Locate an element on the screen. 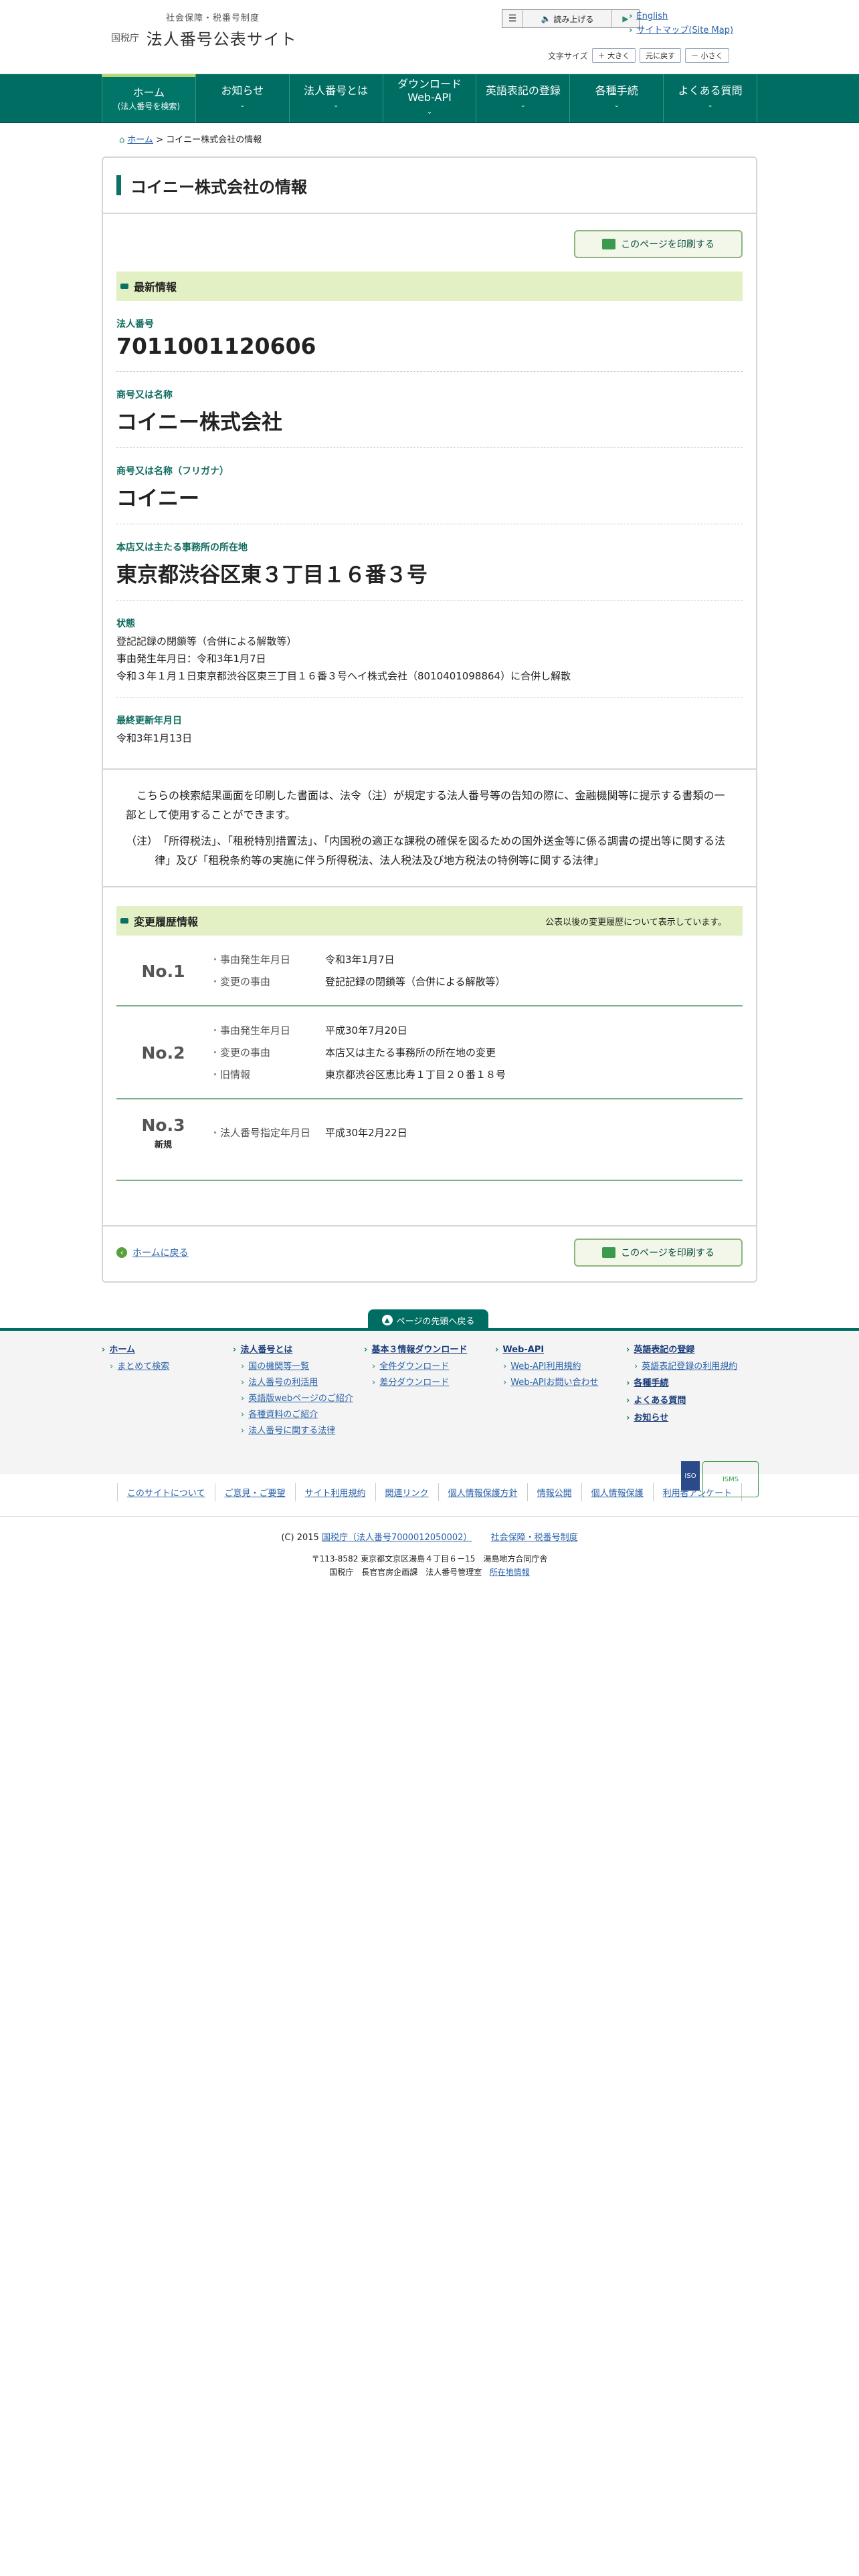  latest-info-label: 最新情報 is located at coordinates (155, 288).